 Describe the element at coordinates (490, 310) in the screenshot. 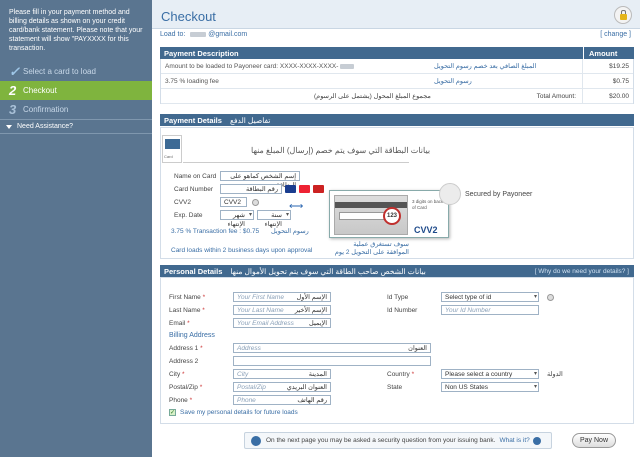

I see `id-number-input: Your Id Number` at that location.